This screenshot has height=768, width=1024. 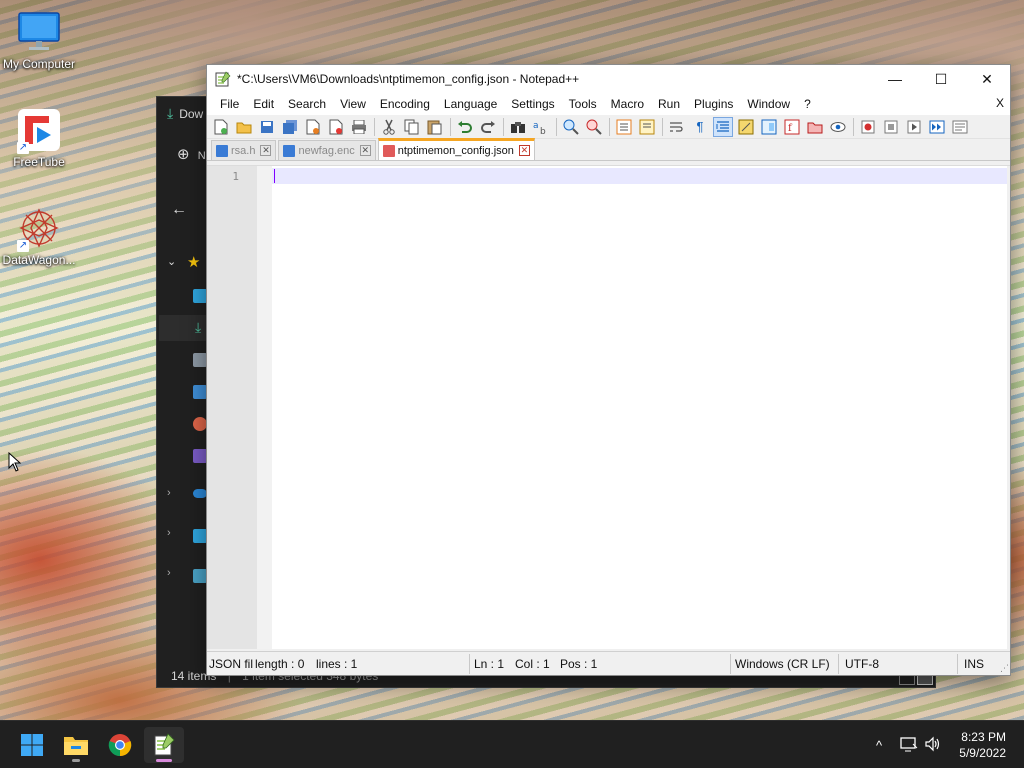 What do you see at coordinates (594, 127) in the screenshot?
I see `zoom-out-icon` at bounding box center [594, 127].